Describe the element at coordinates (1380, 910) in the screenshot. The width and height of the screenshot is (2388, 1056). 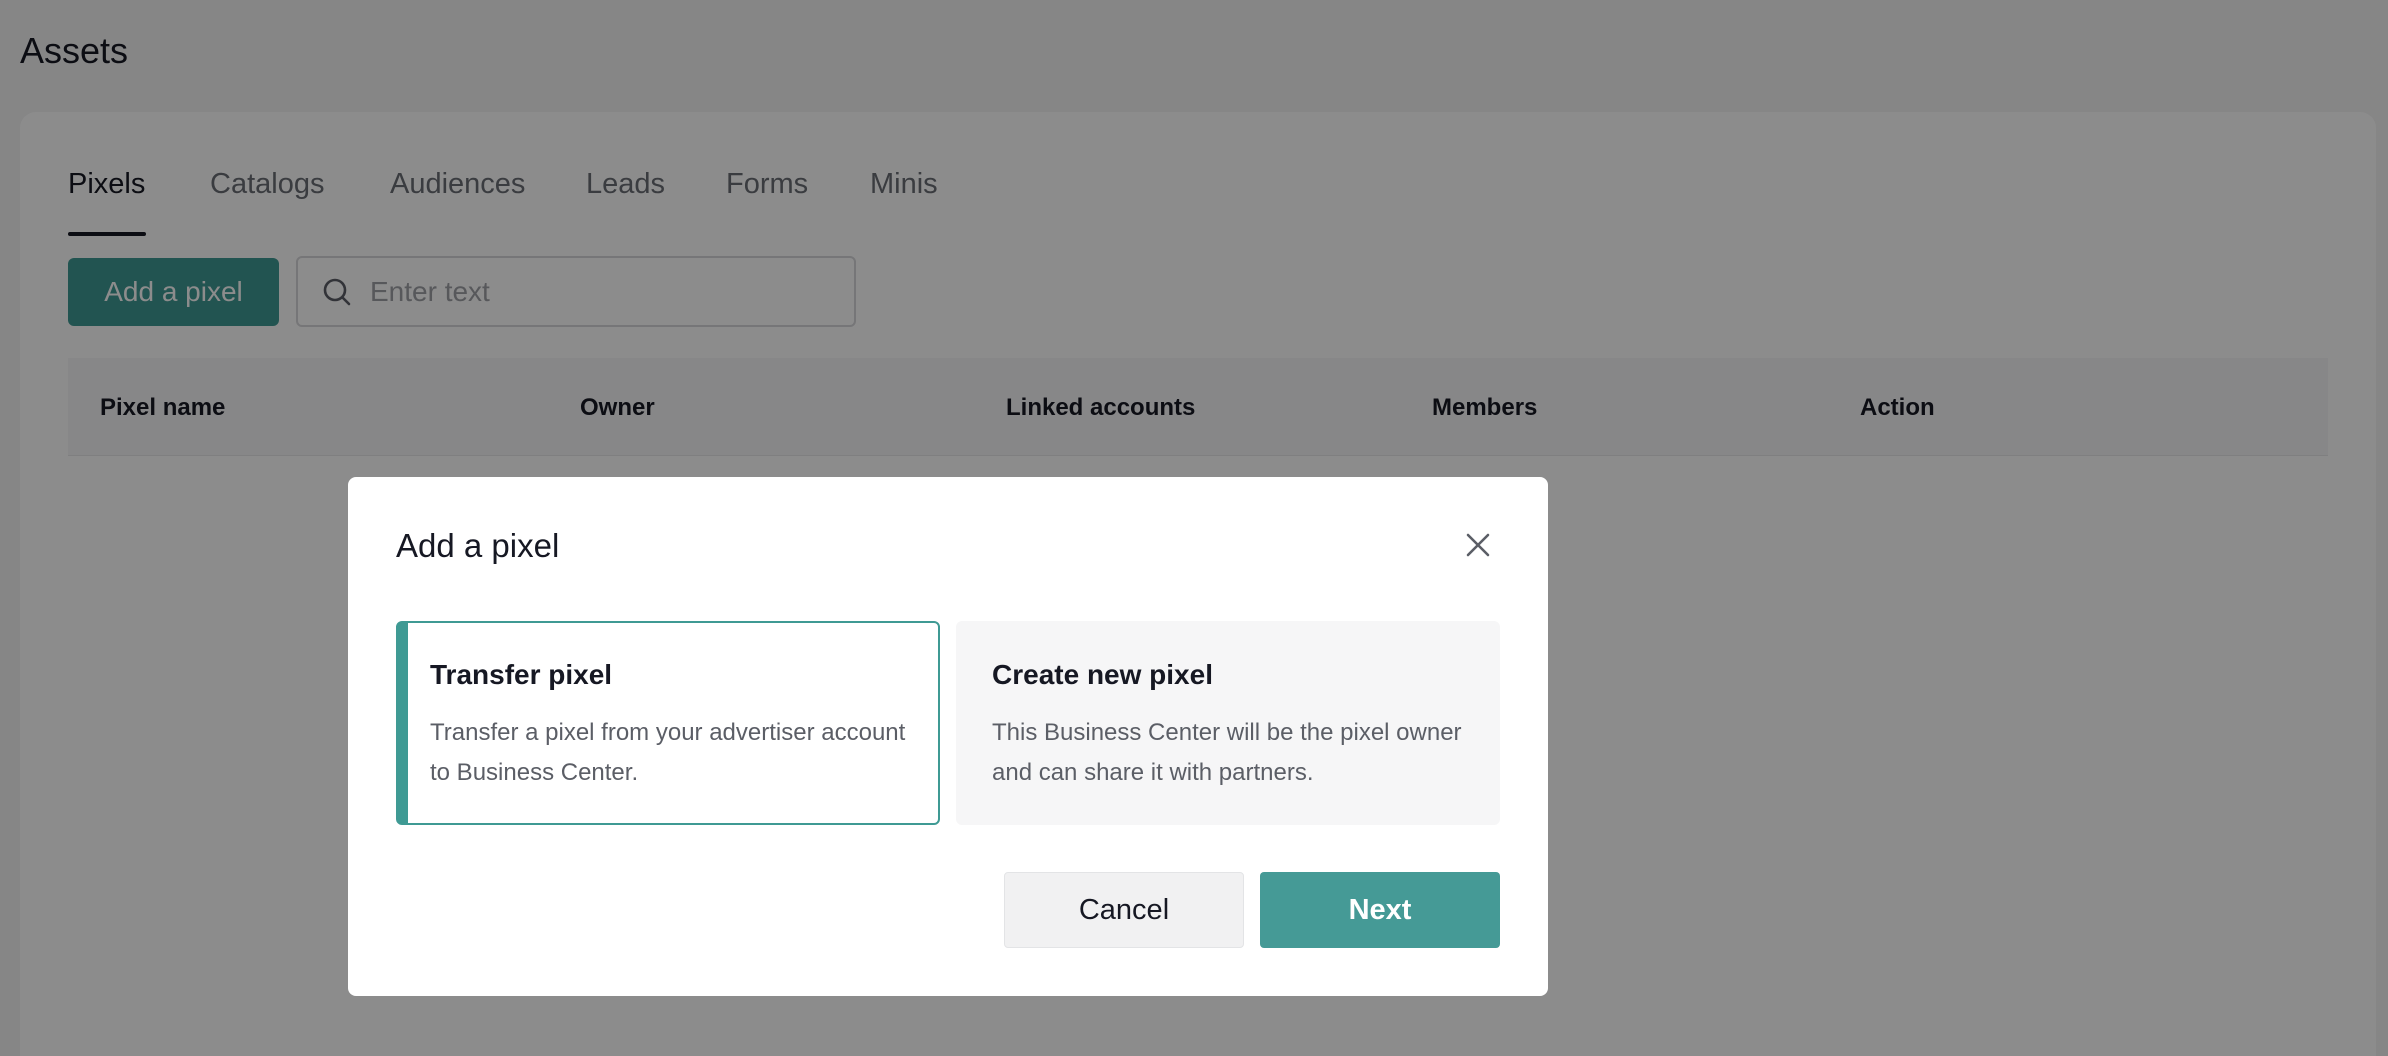
I see `next-button: Next` at that location.